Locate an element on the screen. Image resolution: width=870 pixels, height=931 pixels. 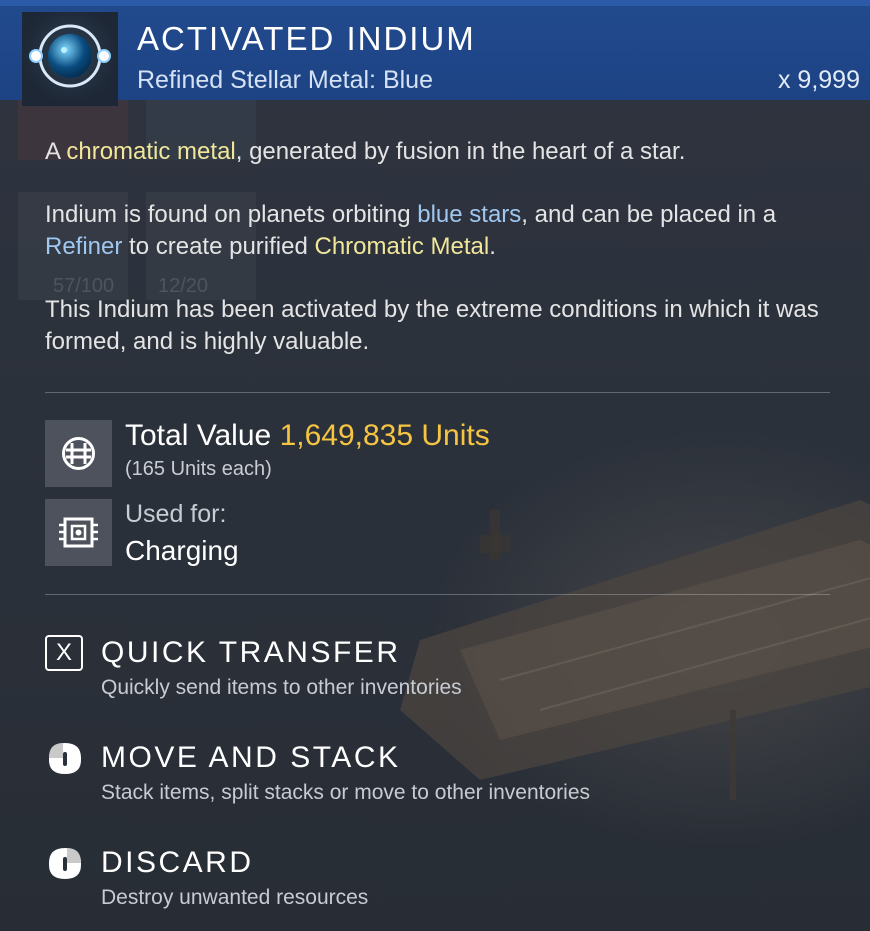
move-and-stack-action: MOVE AND STACK is located at coordinates (251, 758).